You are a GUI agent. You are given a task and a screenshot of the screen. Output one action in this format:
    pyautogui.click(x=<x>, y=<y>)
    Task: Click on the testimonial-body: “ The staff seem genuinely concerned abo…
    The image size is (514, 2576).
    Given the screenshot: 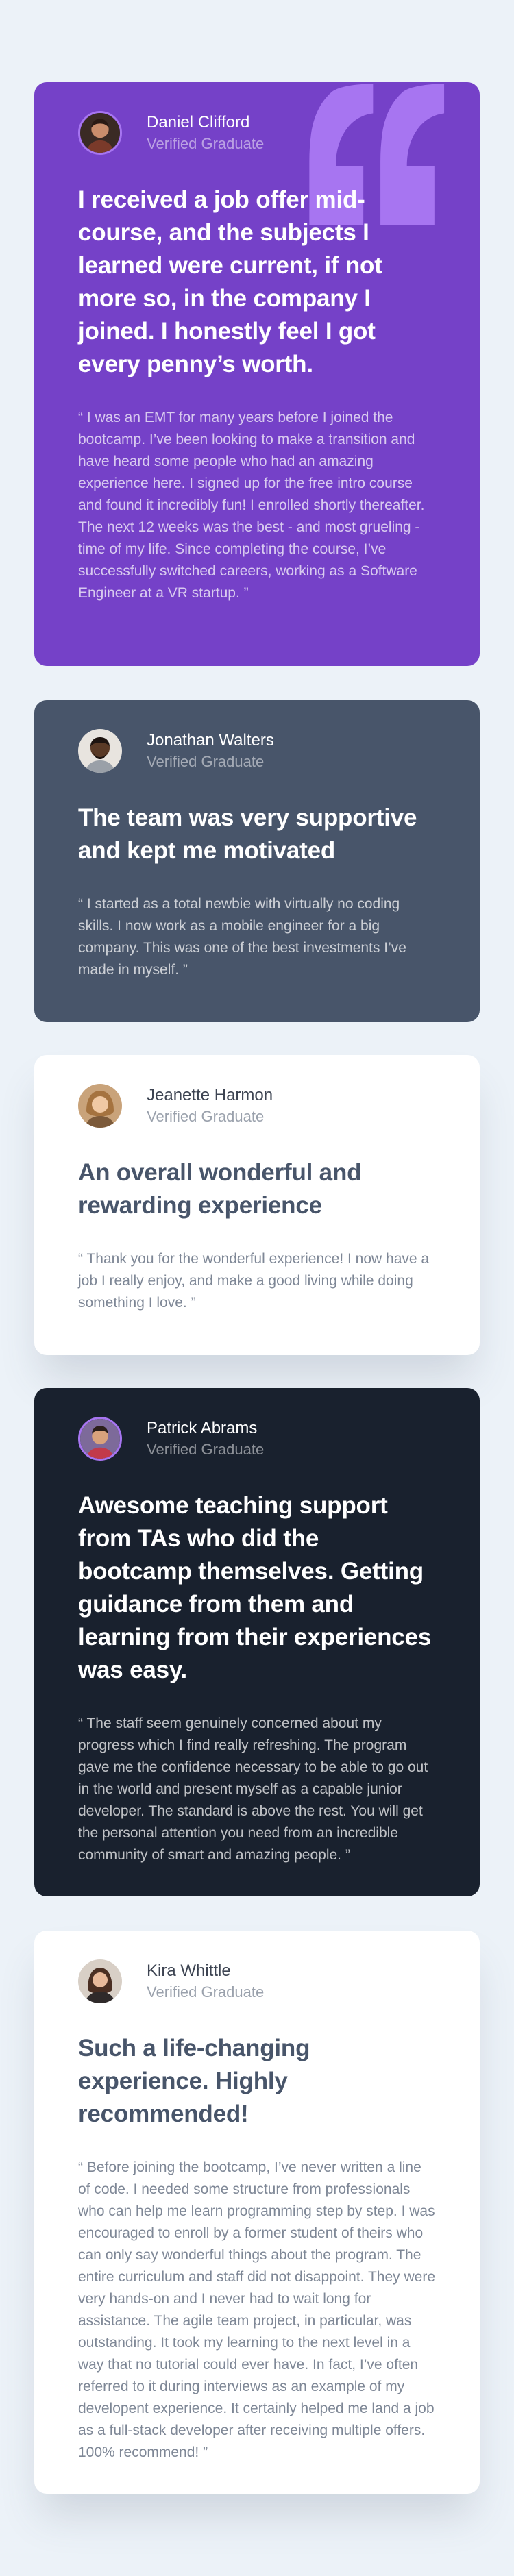 What is the action you would take?
    pyautogui.click(x=253, y=1789)
    